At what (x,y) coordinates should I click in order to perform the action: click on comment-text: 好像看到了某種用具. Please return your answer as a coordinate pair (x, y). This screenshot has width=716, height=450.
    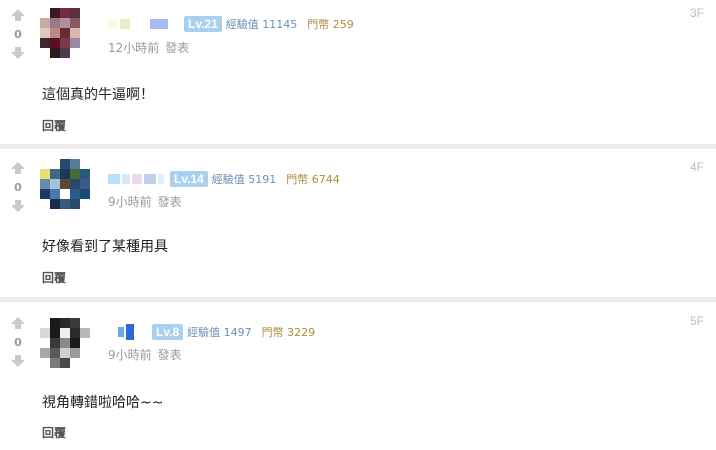
    Looking at the image, I should click on (105, 247).